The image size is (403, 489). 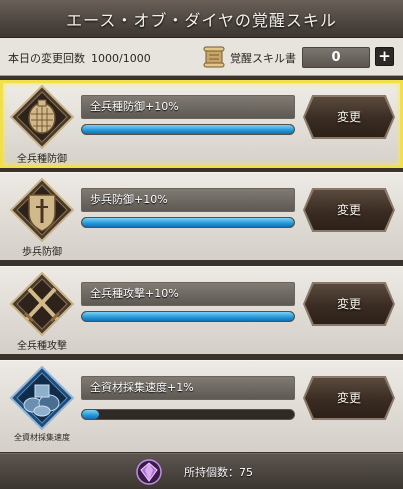 I want to click on skill-name: 全兵種攻撃+10%, so click(x=188, y=294).